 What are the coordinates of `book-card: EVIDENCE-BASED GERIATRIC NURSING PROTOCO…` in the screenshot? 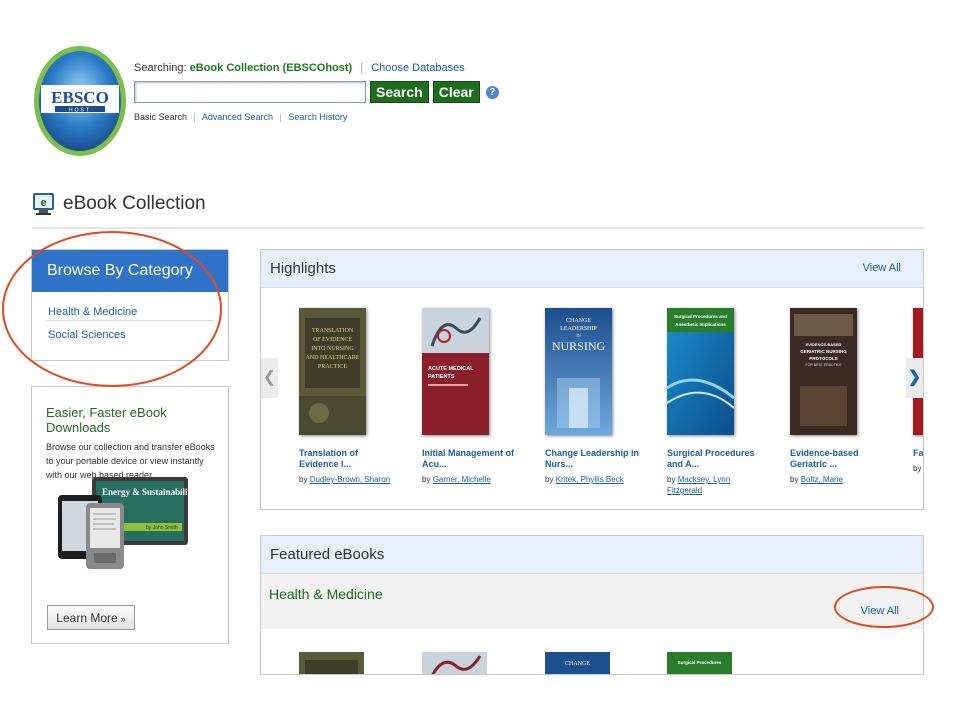 It's located at (840, 396).